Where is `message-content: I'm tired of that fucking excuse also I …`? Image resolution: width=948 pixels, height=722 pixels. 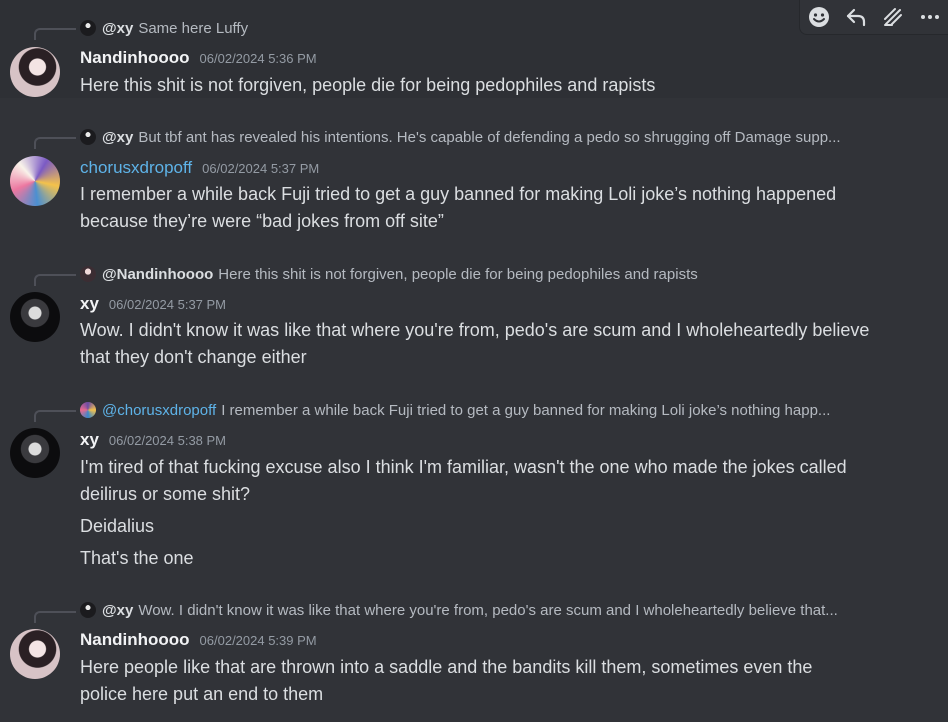
message-content: I'm tired of that fucking excuse also I … is located at coordinates (500, 481).